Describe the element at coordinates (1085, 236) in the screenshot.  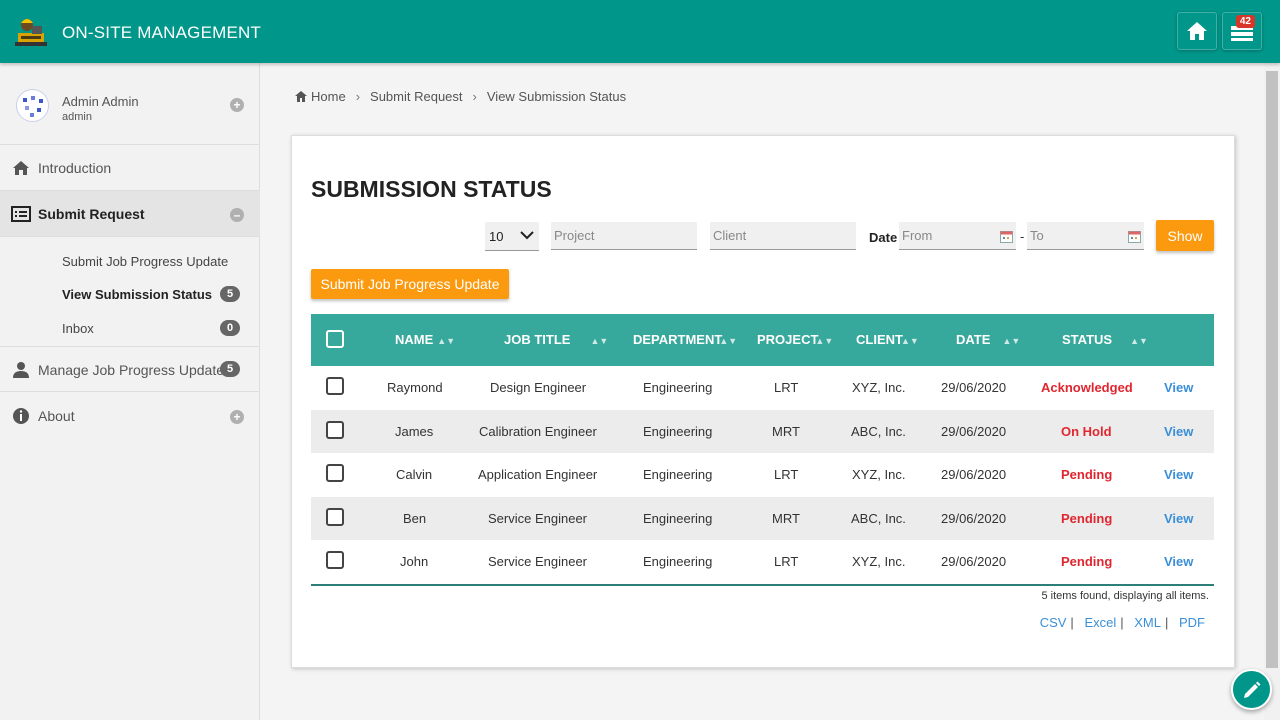
I see `date-to-input` at that location.